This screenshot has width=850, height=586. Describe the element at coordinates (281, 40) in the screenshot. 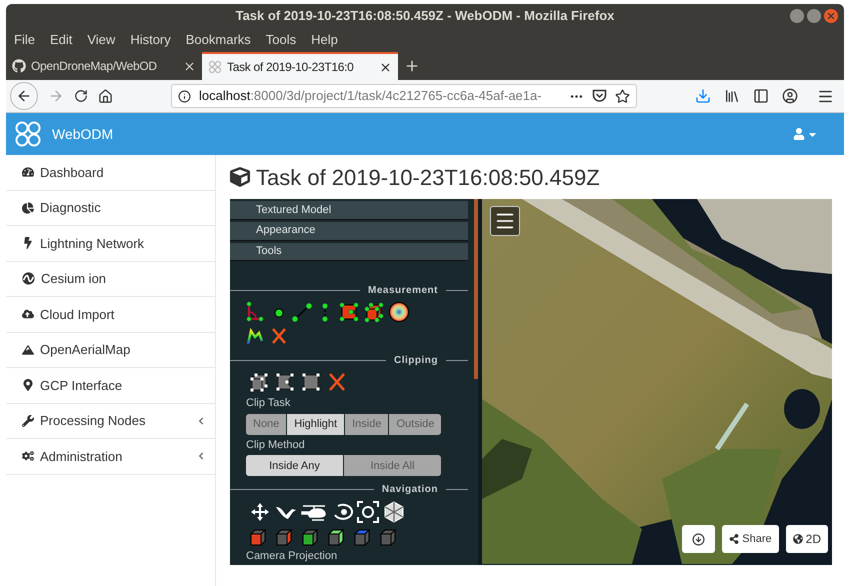

I see `menu-item: Tools` at that location.